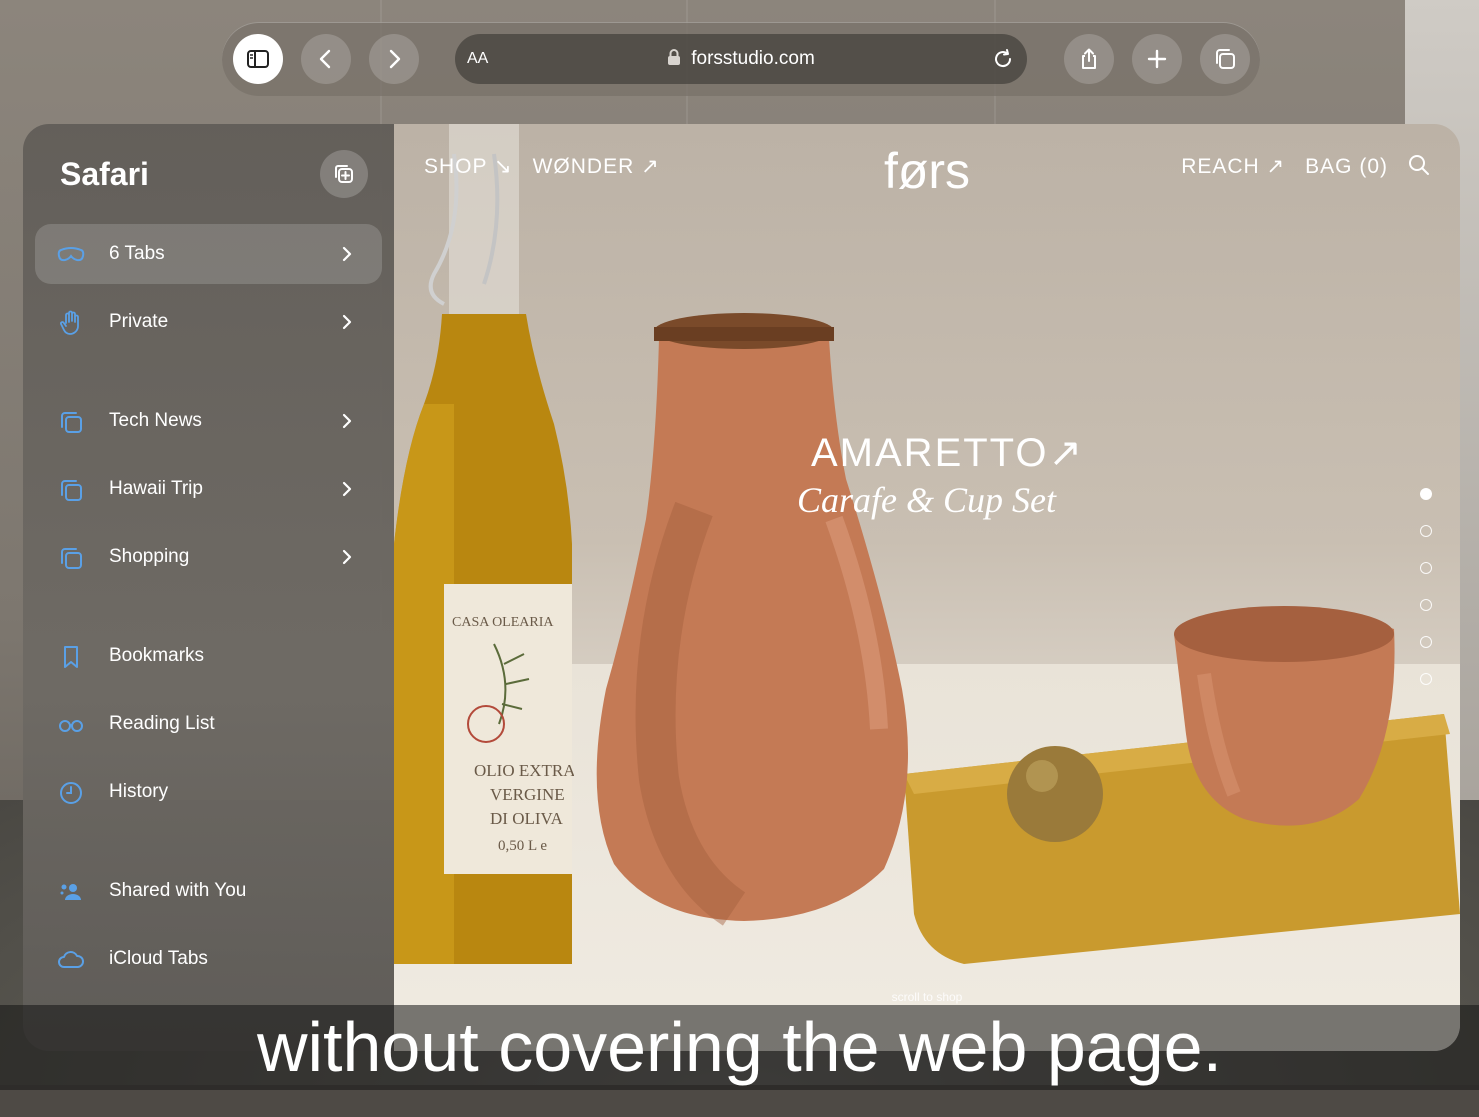  I want to click on clock-icon, so click(71, 793).